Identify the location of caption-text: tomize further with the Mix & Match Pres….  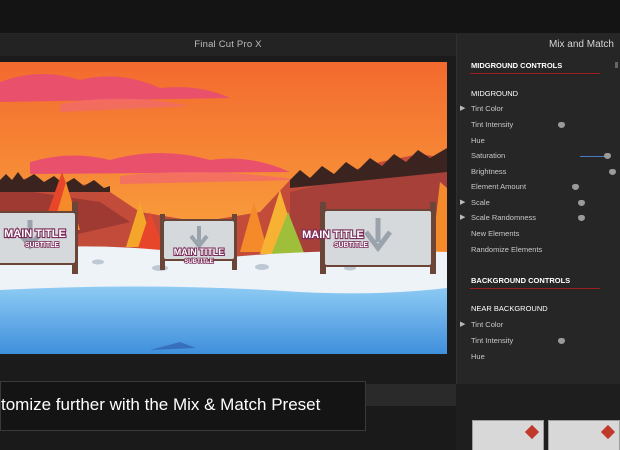
(161, 404).